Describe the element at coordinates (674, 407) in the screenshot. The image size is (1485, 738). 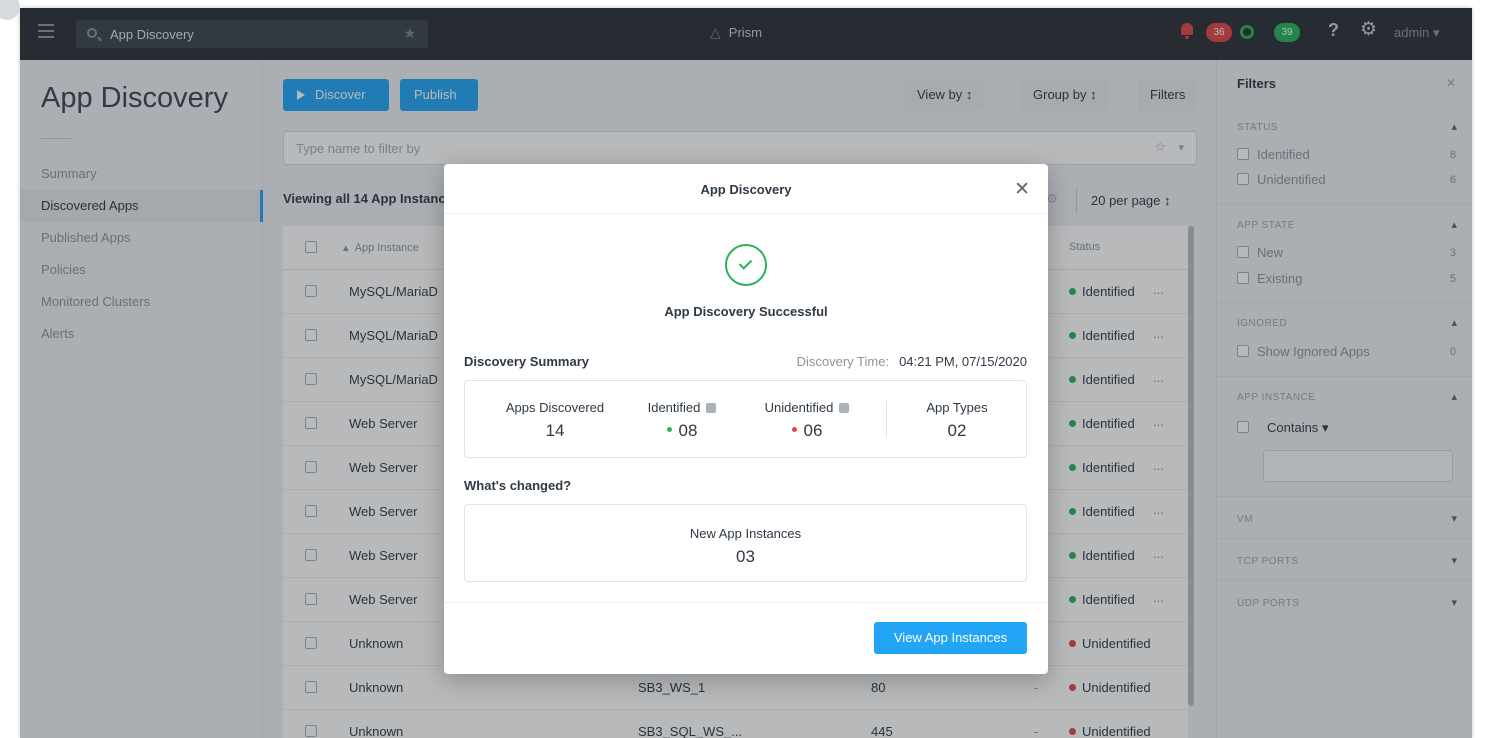
I see `stat-label: Identified` at that location.